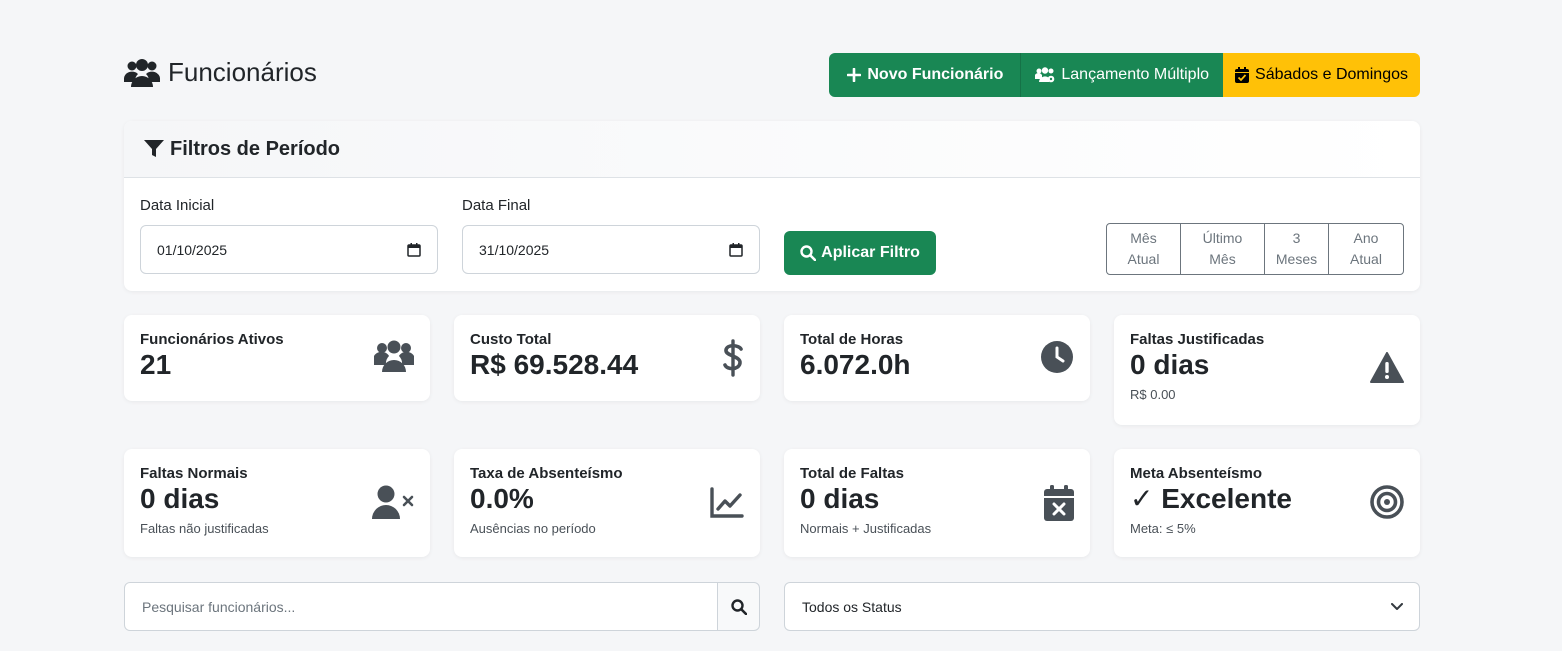  Describe the element at coordinates (1331, 74) in the screenshot. I see `weekends-label: Sábados e Domingos` at that location.